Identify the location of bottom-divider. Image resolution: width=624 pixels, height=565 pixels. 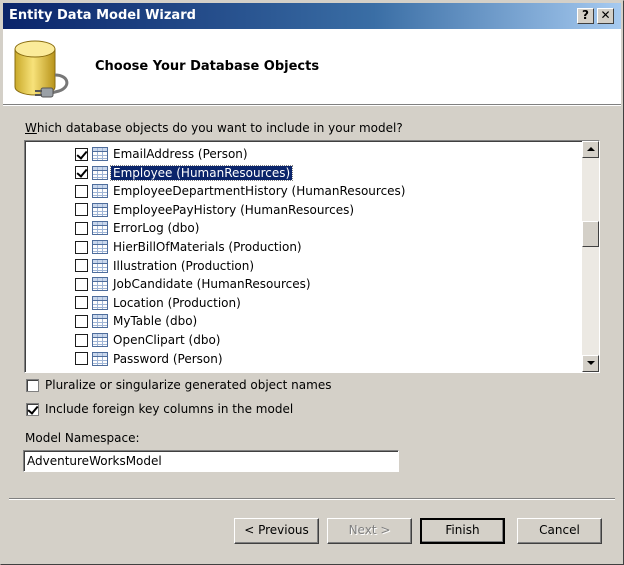
(312, 499).